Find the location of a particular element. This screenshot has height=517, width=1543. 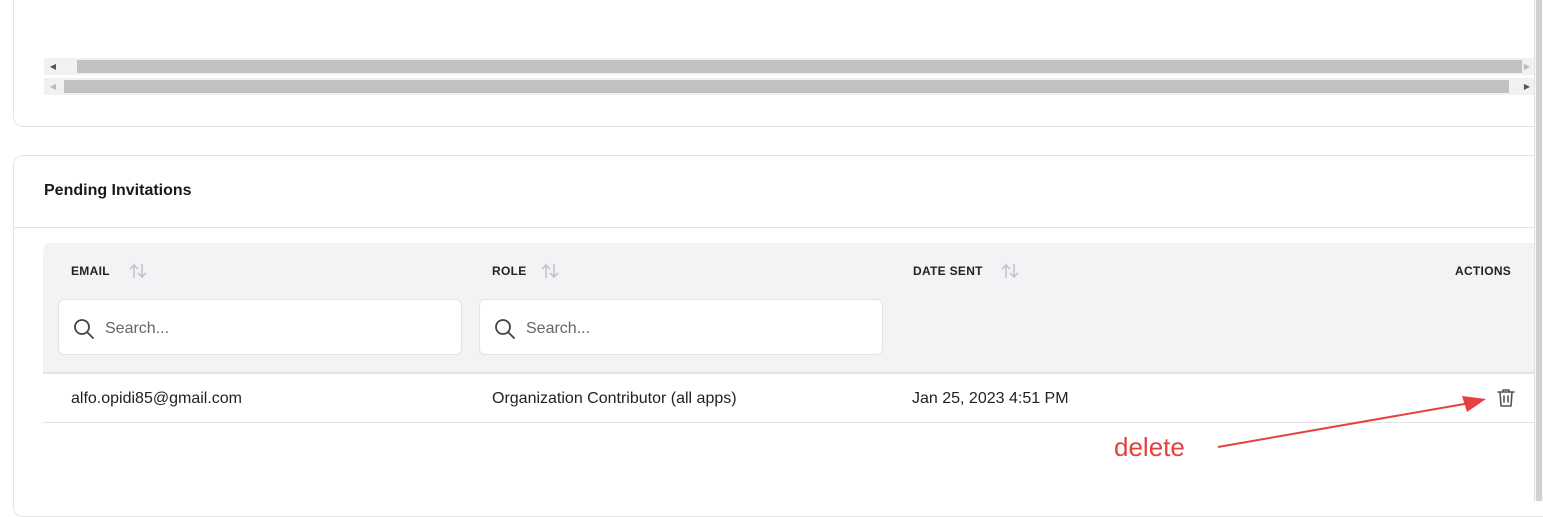

column-header-date-sent: DATE SENT is located at coordinates (948, 271).